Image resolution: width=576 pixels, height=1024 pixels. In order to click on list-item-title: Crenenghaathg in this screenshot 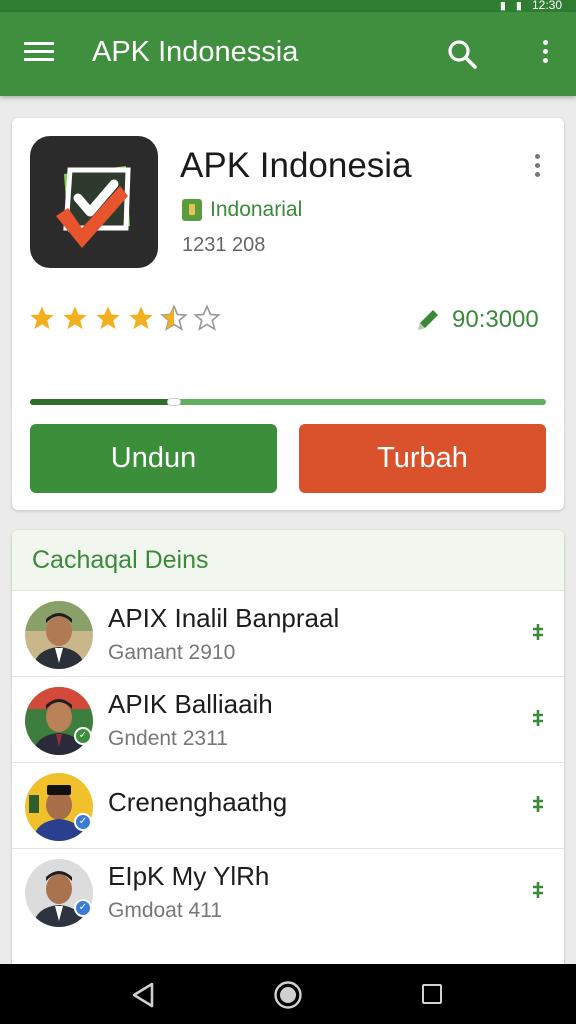, I will do `click(198, 802)`.